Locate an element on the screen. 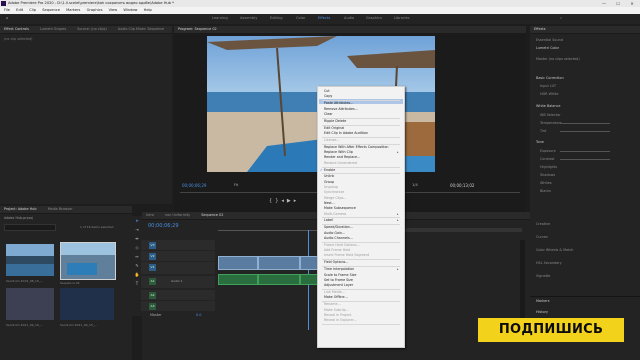  menu-help: Help is located at coordinates (148, 10).